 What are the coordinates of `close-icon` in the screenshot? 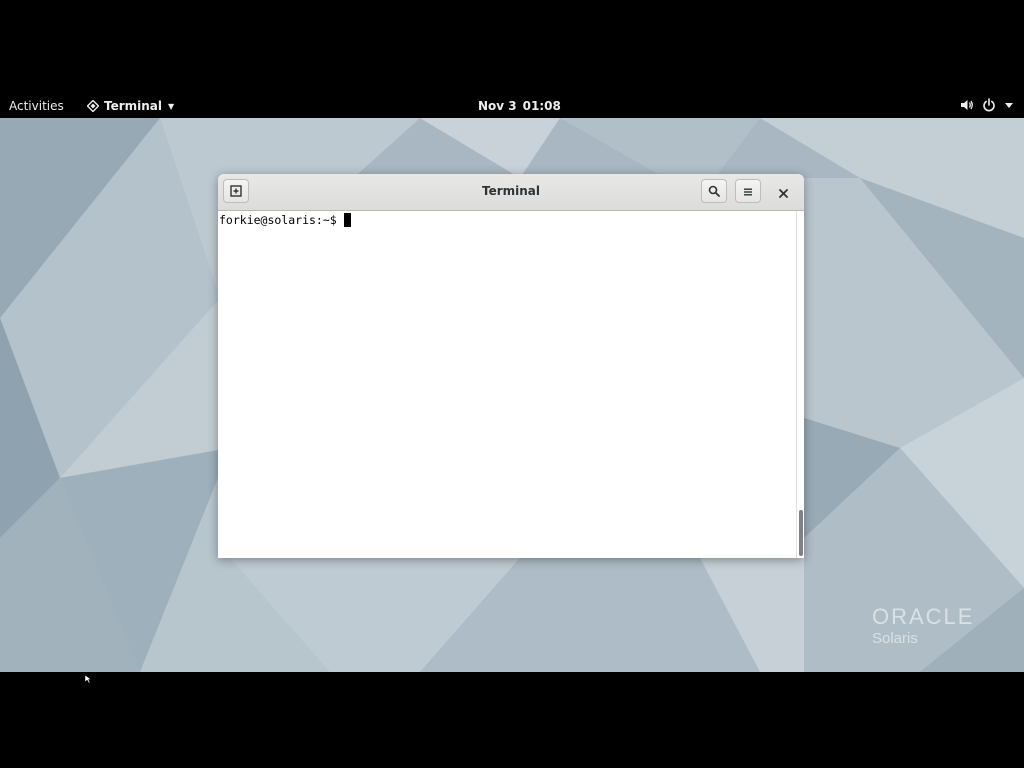 It's located at (783, 192).